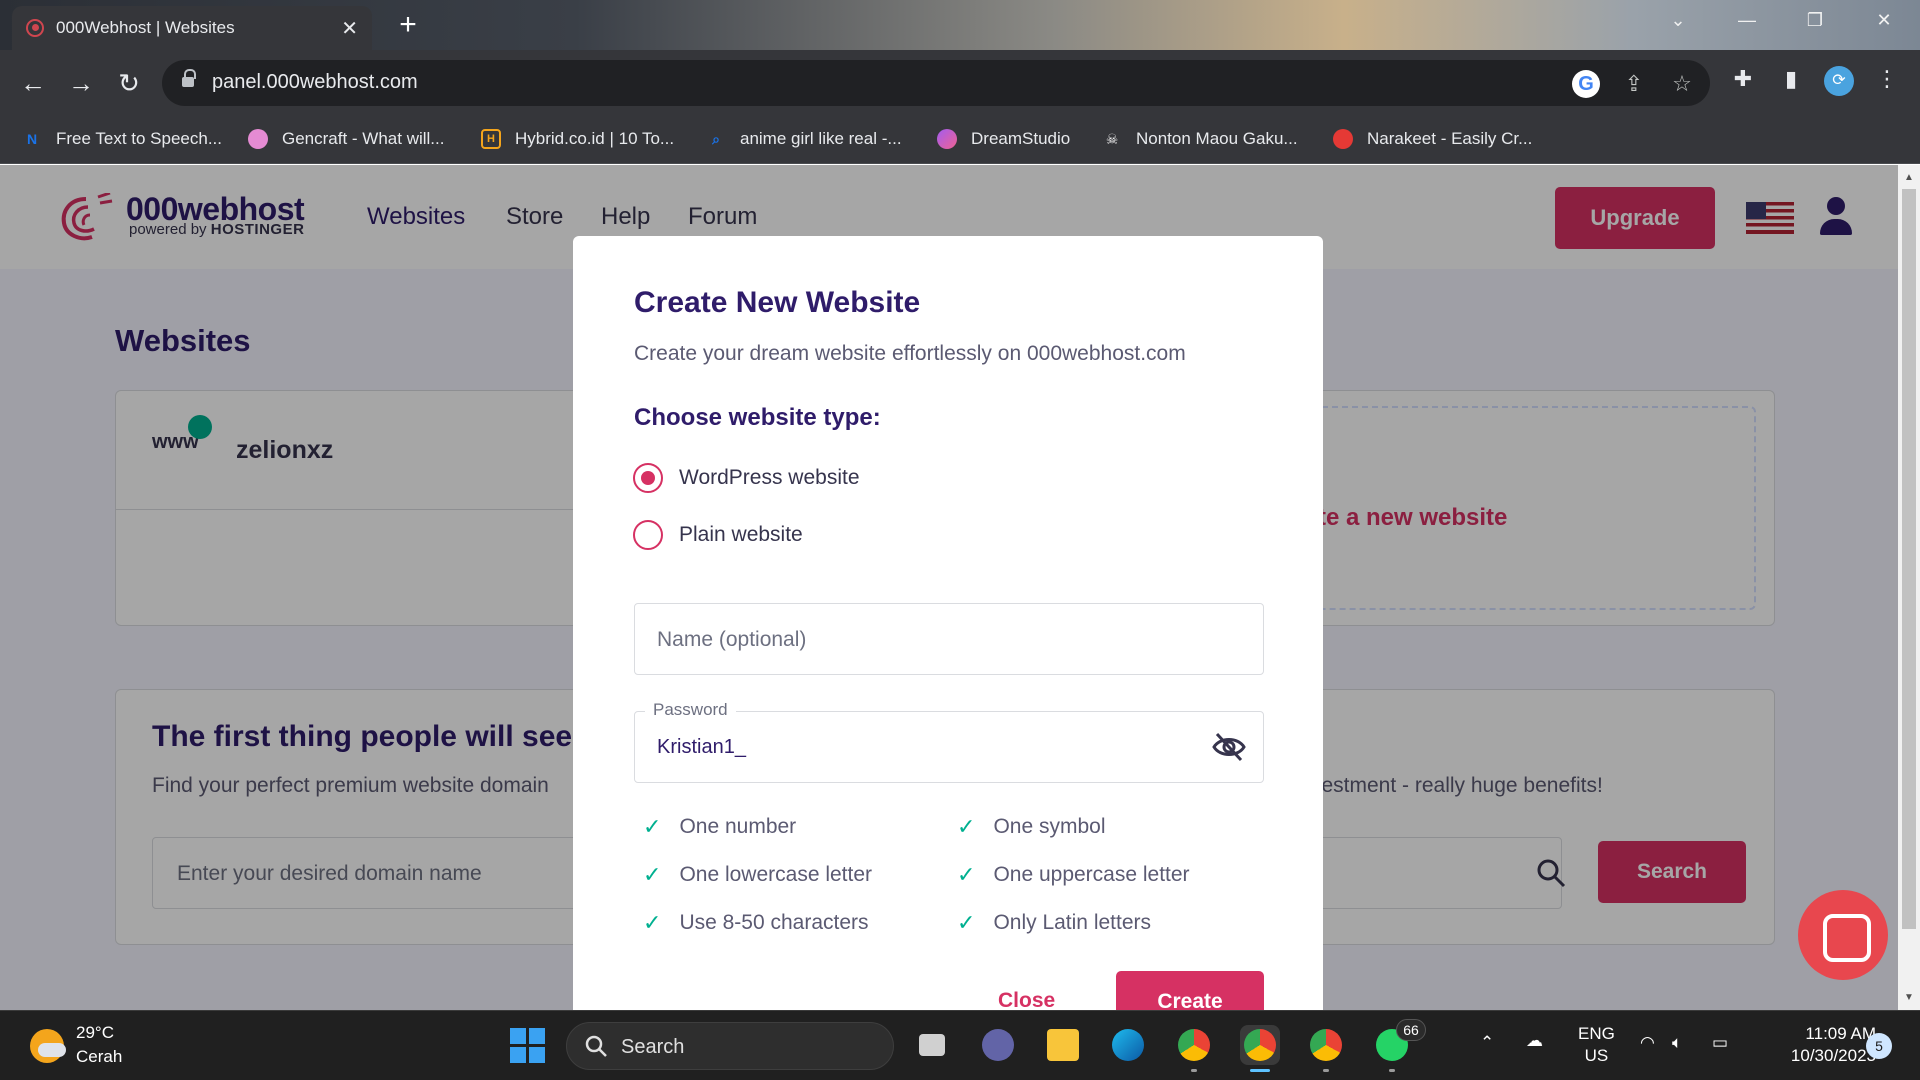  Describe the element at coordinates (1326, 1048) in the screenshot. I see `taskbar-chrome-profile-icon` at that location.